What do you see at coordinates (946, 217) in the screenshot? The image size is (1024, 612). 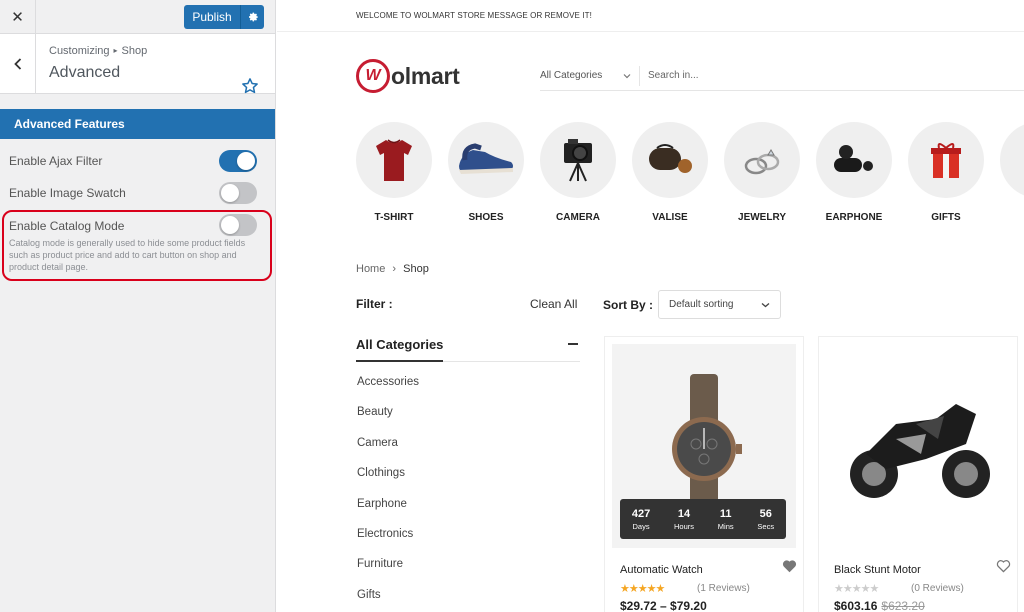 I see `category-label: GIFTS` at bounding box center [946, 217].